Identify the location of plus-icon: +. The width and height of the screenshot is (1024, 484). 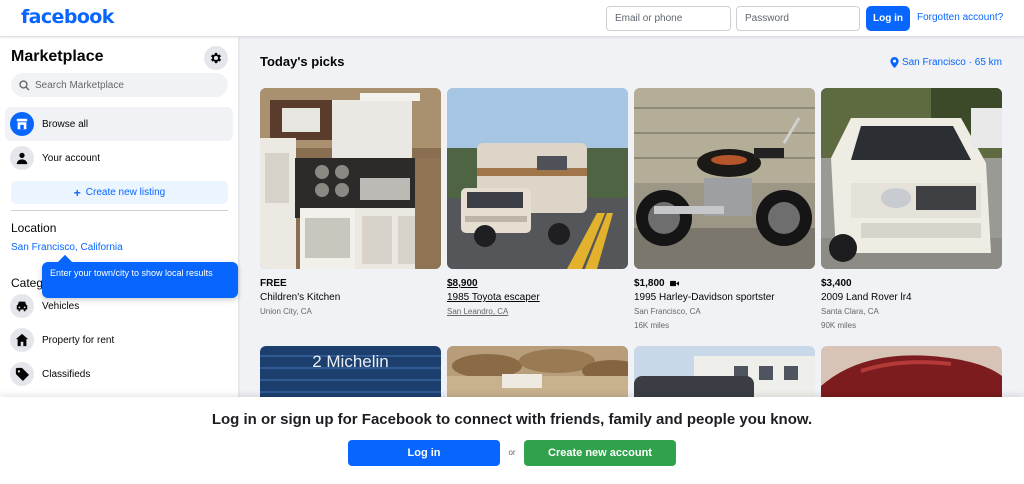
(77, 192).